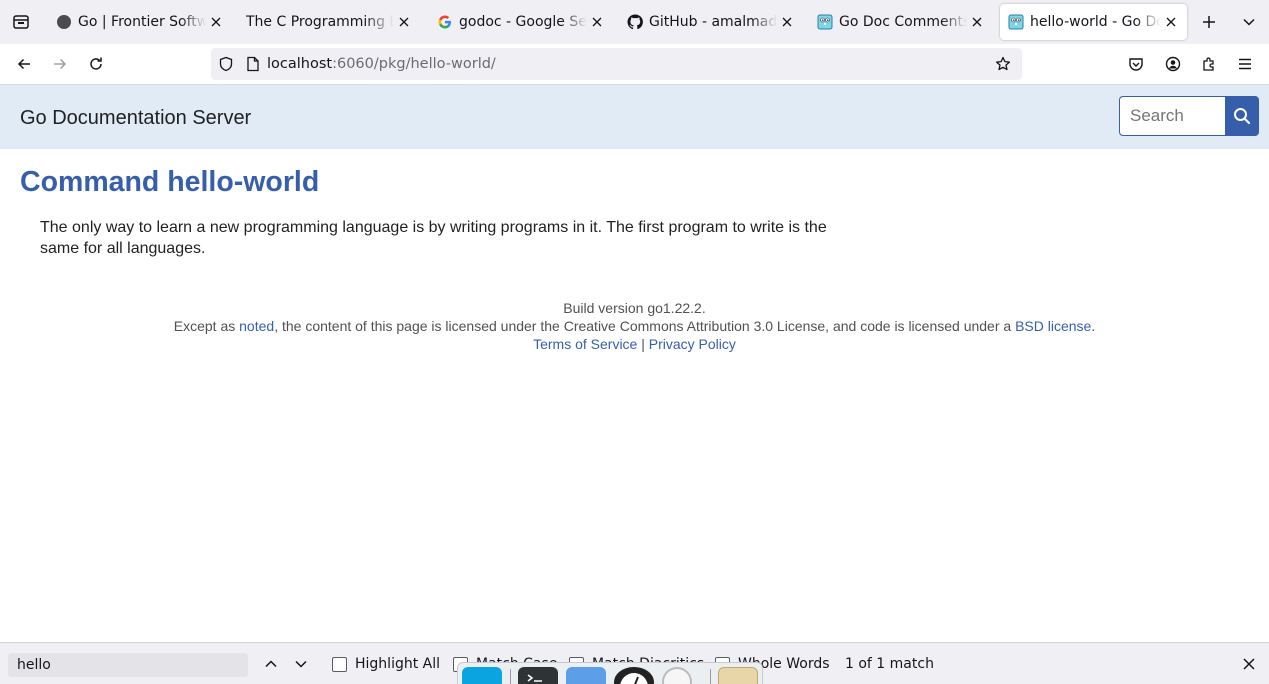 The image size is (1269, 684). I want to click on plus-icon, so click(1209, 22).